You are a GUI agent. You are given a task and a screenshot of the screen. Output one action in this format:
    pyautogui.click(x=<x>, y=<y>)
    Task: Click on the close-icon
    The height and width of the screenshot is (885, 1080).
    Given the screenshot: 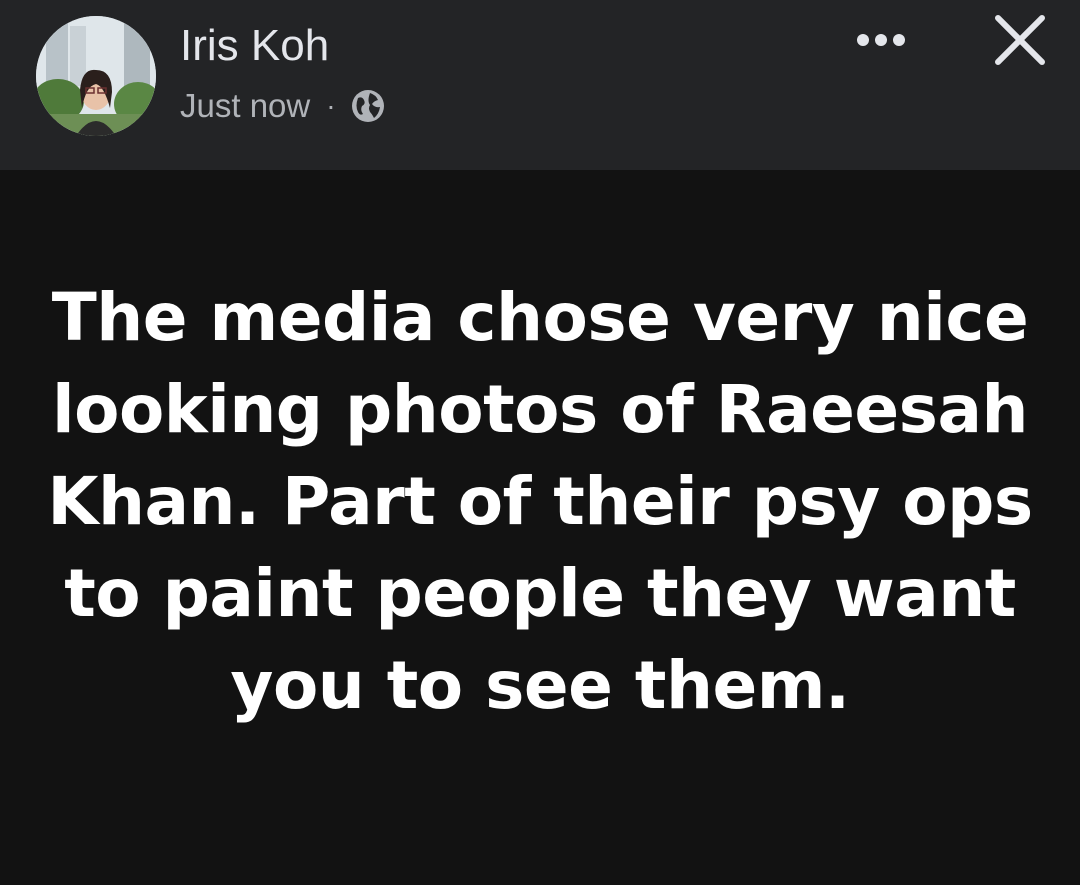 What is the action you would take?
    pyautogui.click(x=1020, y=40)
    